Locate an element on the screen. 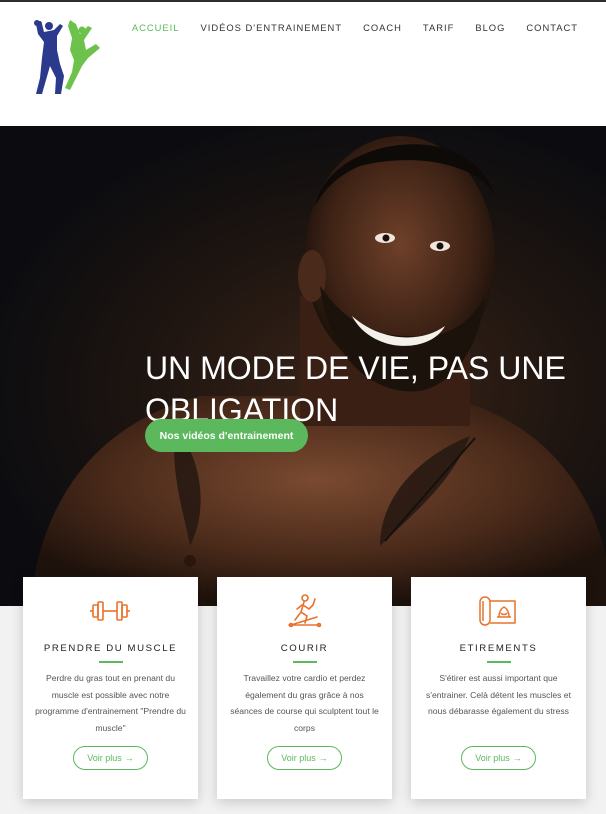 The width and height of the screenshot is (606, 814). yoga-mat-icon is located at coordinates (497, 611).